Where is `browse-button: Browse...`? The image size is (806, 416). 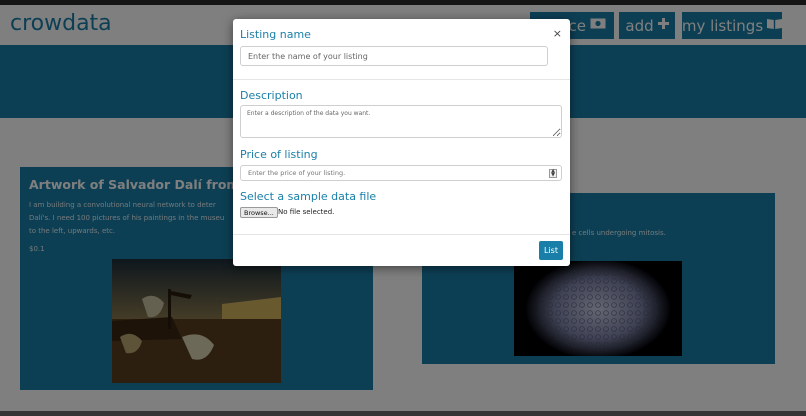 browse-button: Browse... is located at coordinates (259, 212).